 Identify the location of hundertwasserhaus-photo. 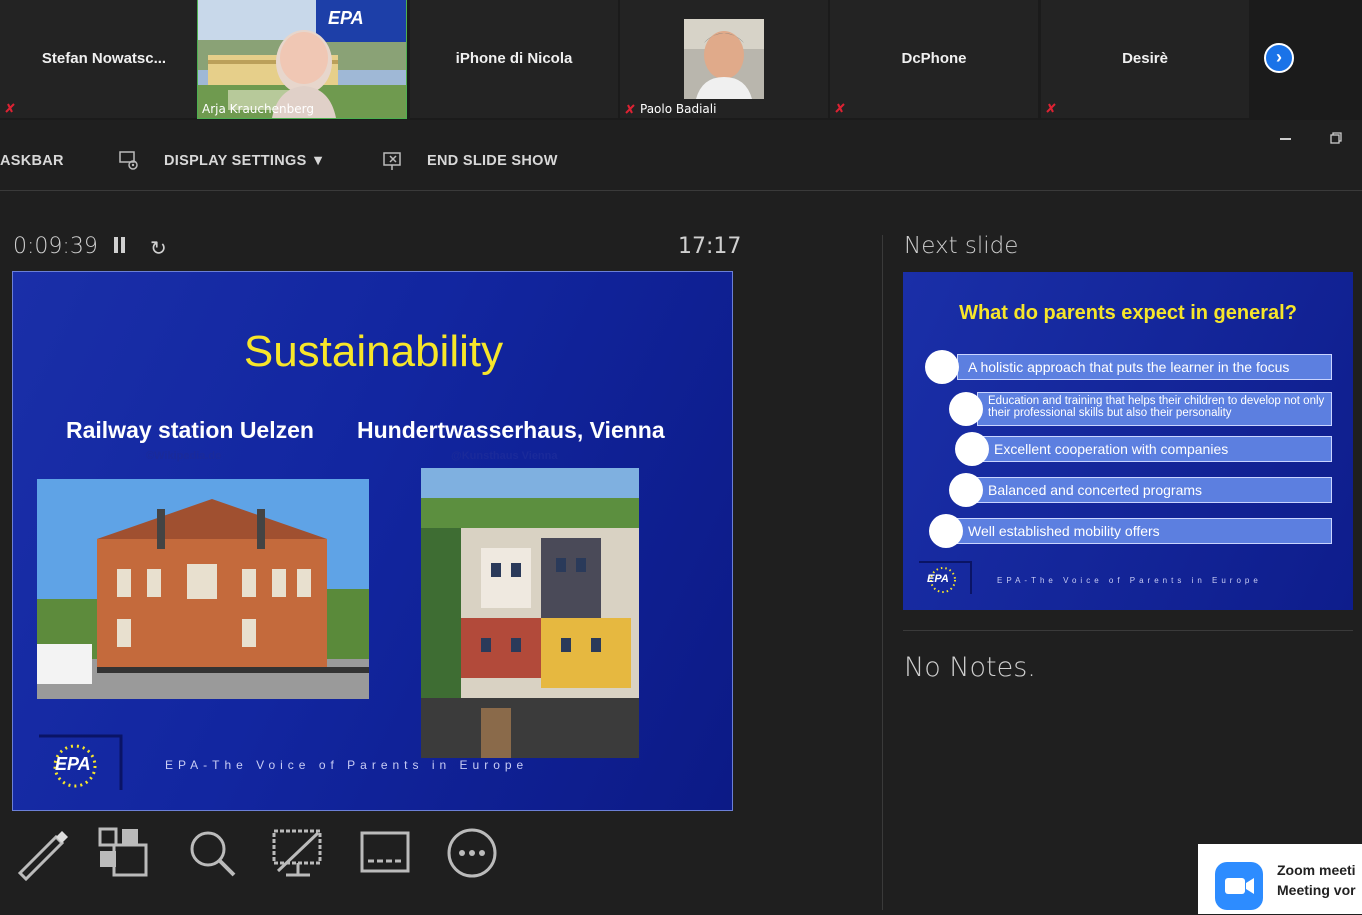
(530, 613).